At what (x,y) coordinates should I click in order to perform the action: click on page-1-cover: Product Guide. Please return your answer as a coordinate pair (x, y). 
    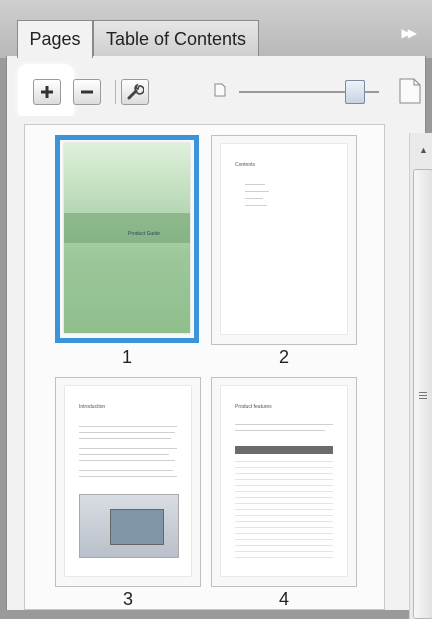
    Looking at the image, I should click on (127, 238).